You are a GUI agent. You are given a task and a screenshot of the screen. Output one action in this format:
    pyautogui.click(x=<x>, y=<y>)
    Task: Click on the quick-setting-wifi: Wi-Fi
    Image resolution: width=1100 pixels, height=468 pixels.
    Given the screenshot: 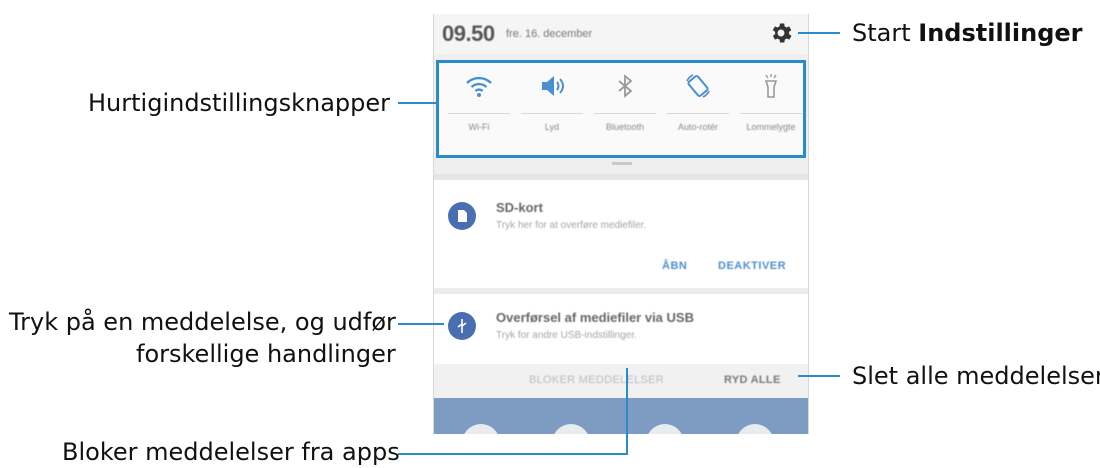 What is the action you would take?
    pyautogui.click(x=479, y=109)
    